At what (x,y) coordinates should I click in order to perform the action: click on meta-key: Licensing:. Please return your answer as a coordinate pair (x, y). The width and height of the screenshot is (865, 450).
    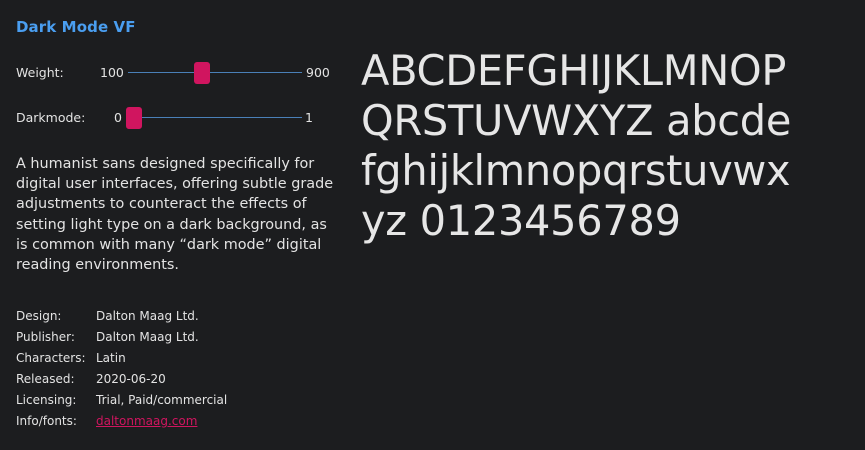
    Looking at the image, I should click on (46, 400).